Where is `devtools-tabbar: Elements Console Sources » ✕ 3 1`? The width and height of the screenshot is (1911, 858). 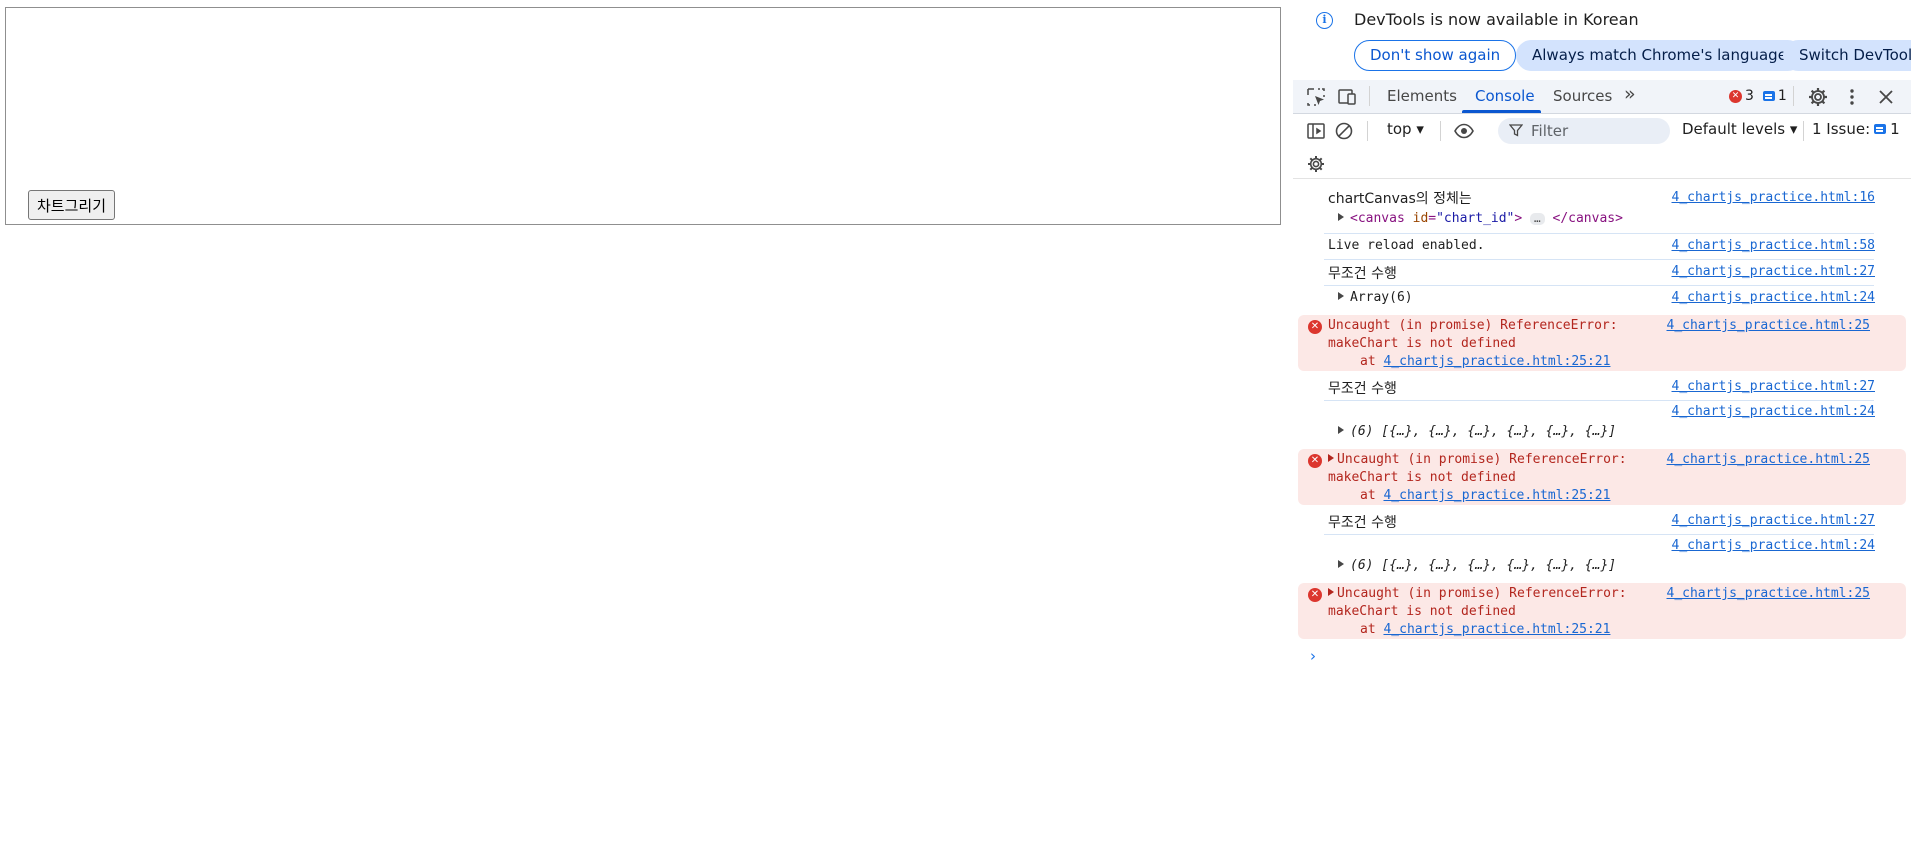
devtools-tabbar: Elements Console Sources » ✕ 3 1 is located at coordinates (1602, 97).